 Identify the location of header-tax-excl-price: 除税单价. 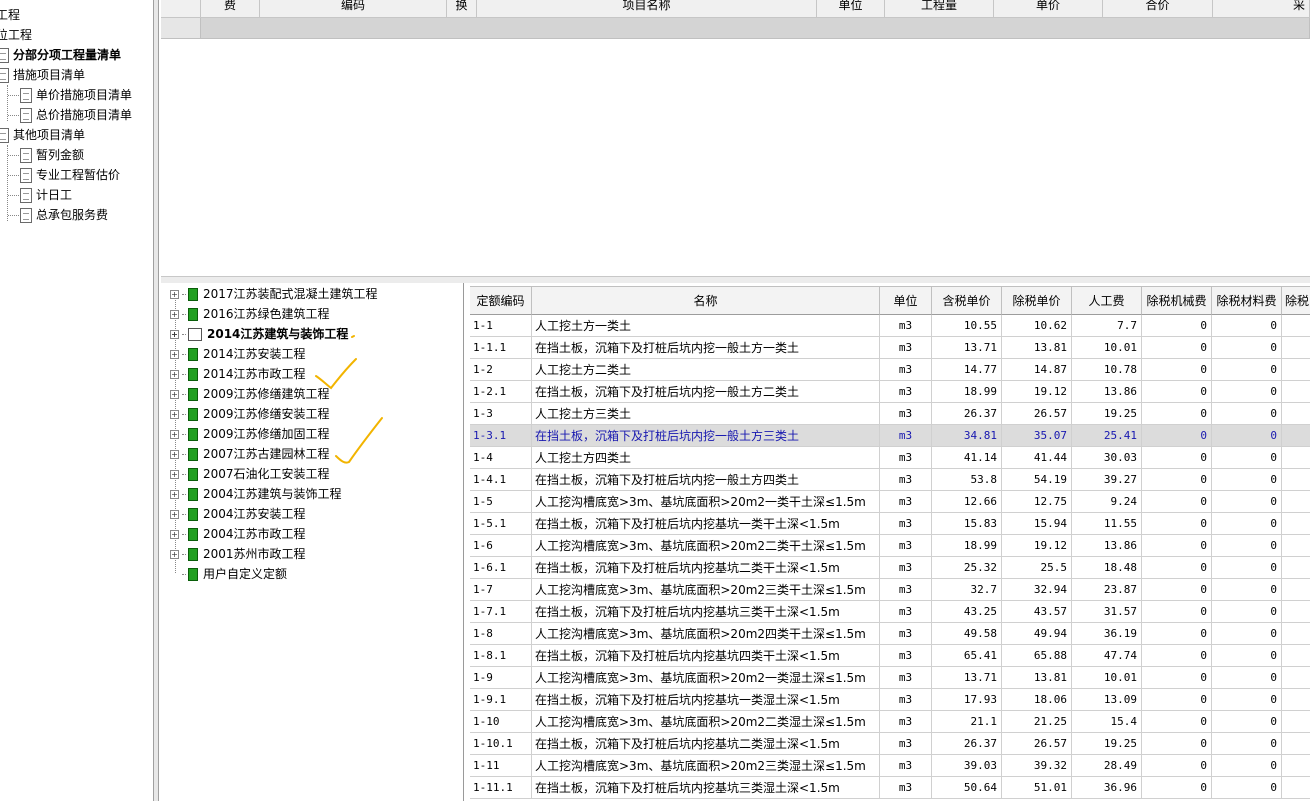
(1037, 300).